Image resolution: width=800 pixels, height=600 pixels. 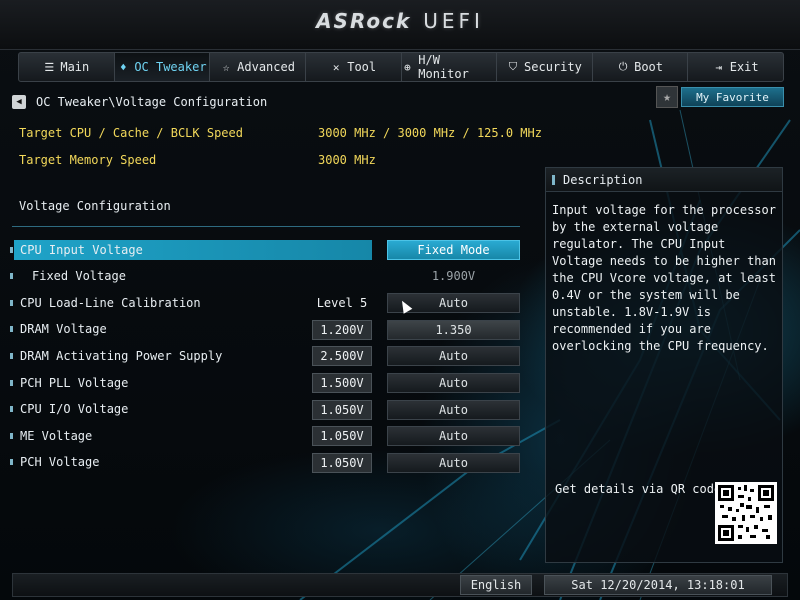 I want to click on pch-voltage-current: 1.050V, so click(x=342, y=463).